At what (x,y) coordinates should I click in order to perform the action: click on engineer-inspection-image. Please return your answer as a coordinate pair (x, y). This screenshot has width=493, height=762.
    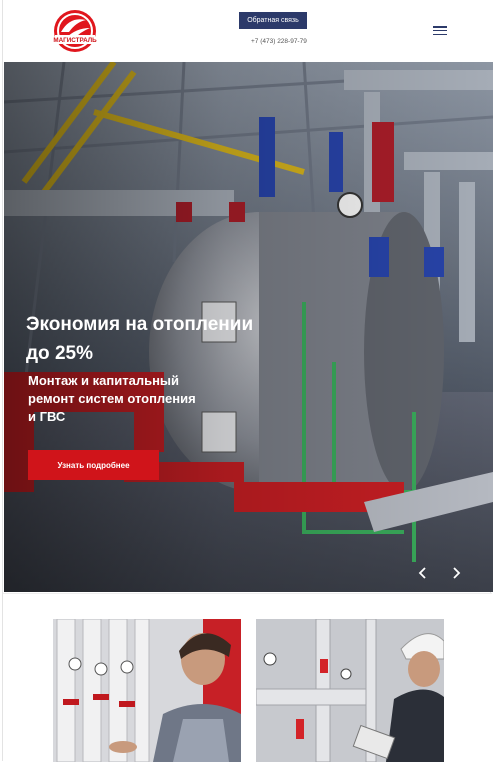
    Looking at the image, I should click on (350, 690).